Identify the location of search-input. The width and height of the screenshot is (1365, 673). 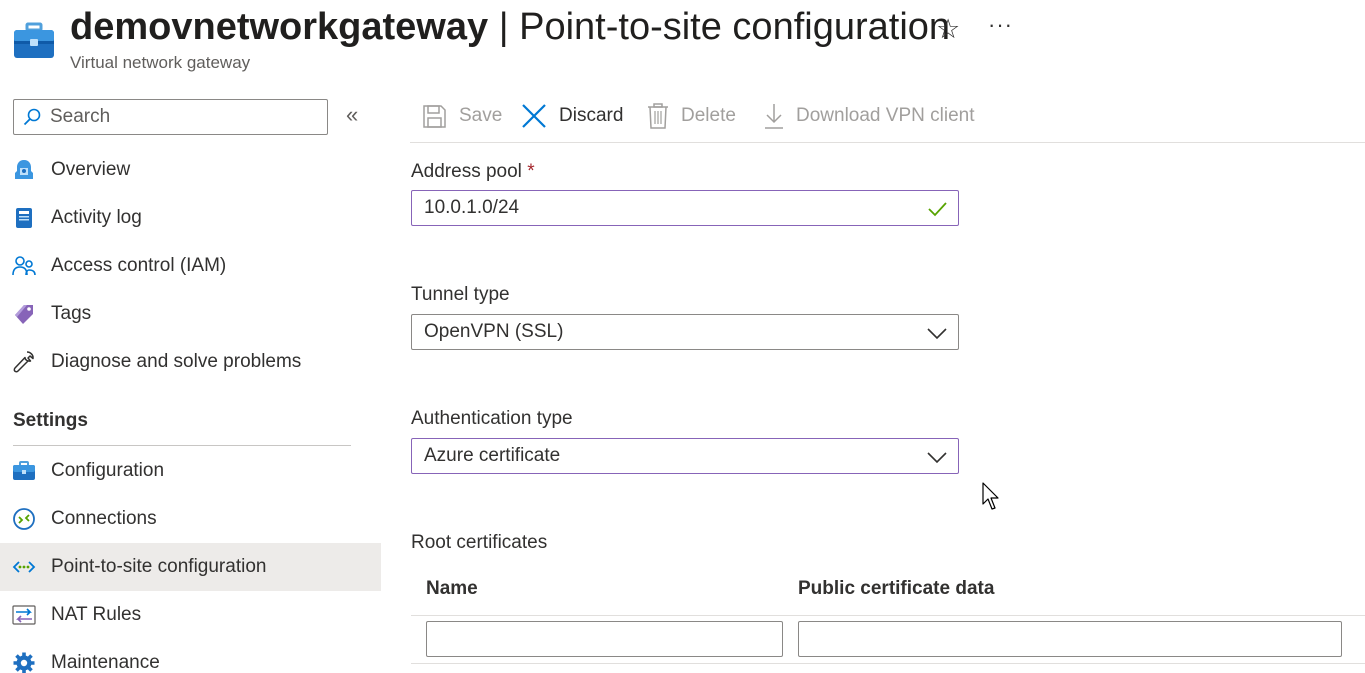
(180, 117).